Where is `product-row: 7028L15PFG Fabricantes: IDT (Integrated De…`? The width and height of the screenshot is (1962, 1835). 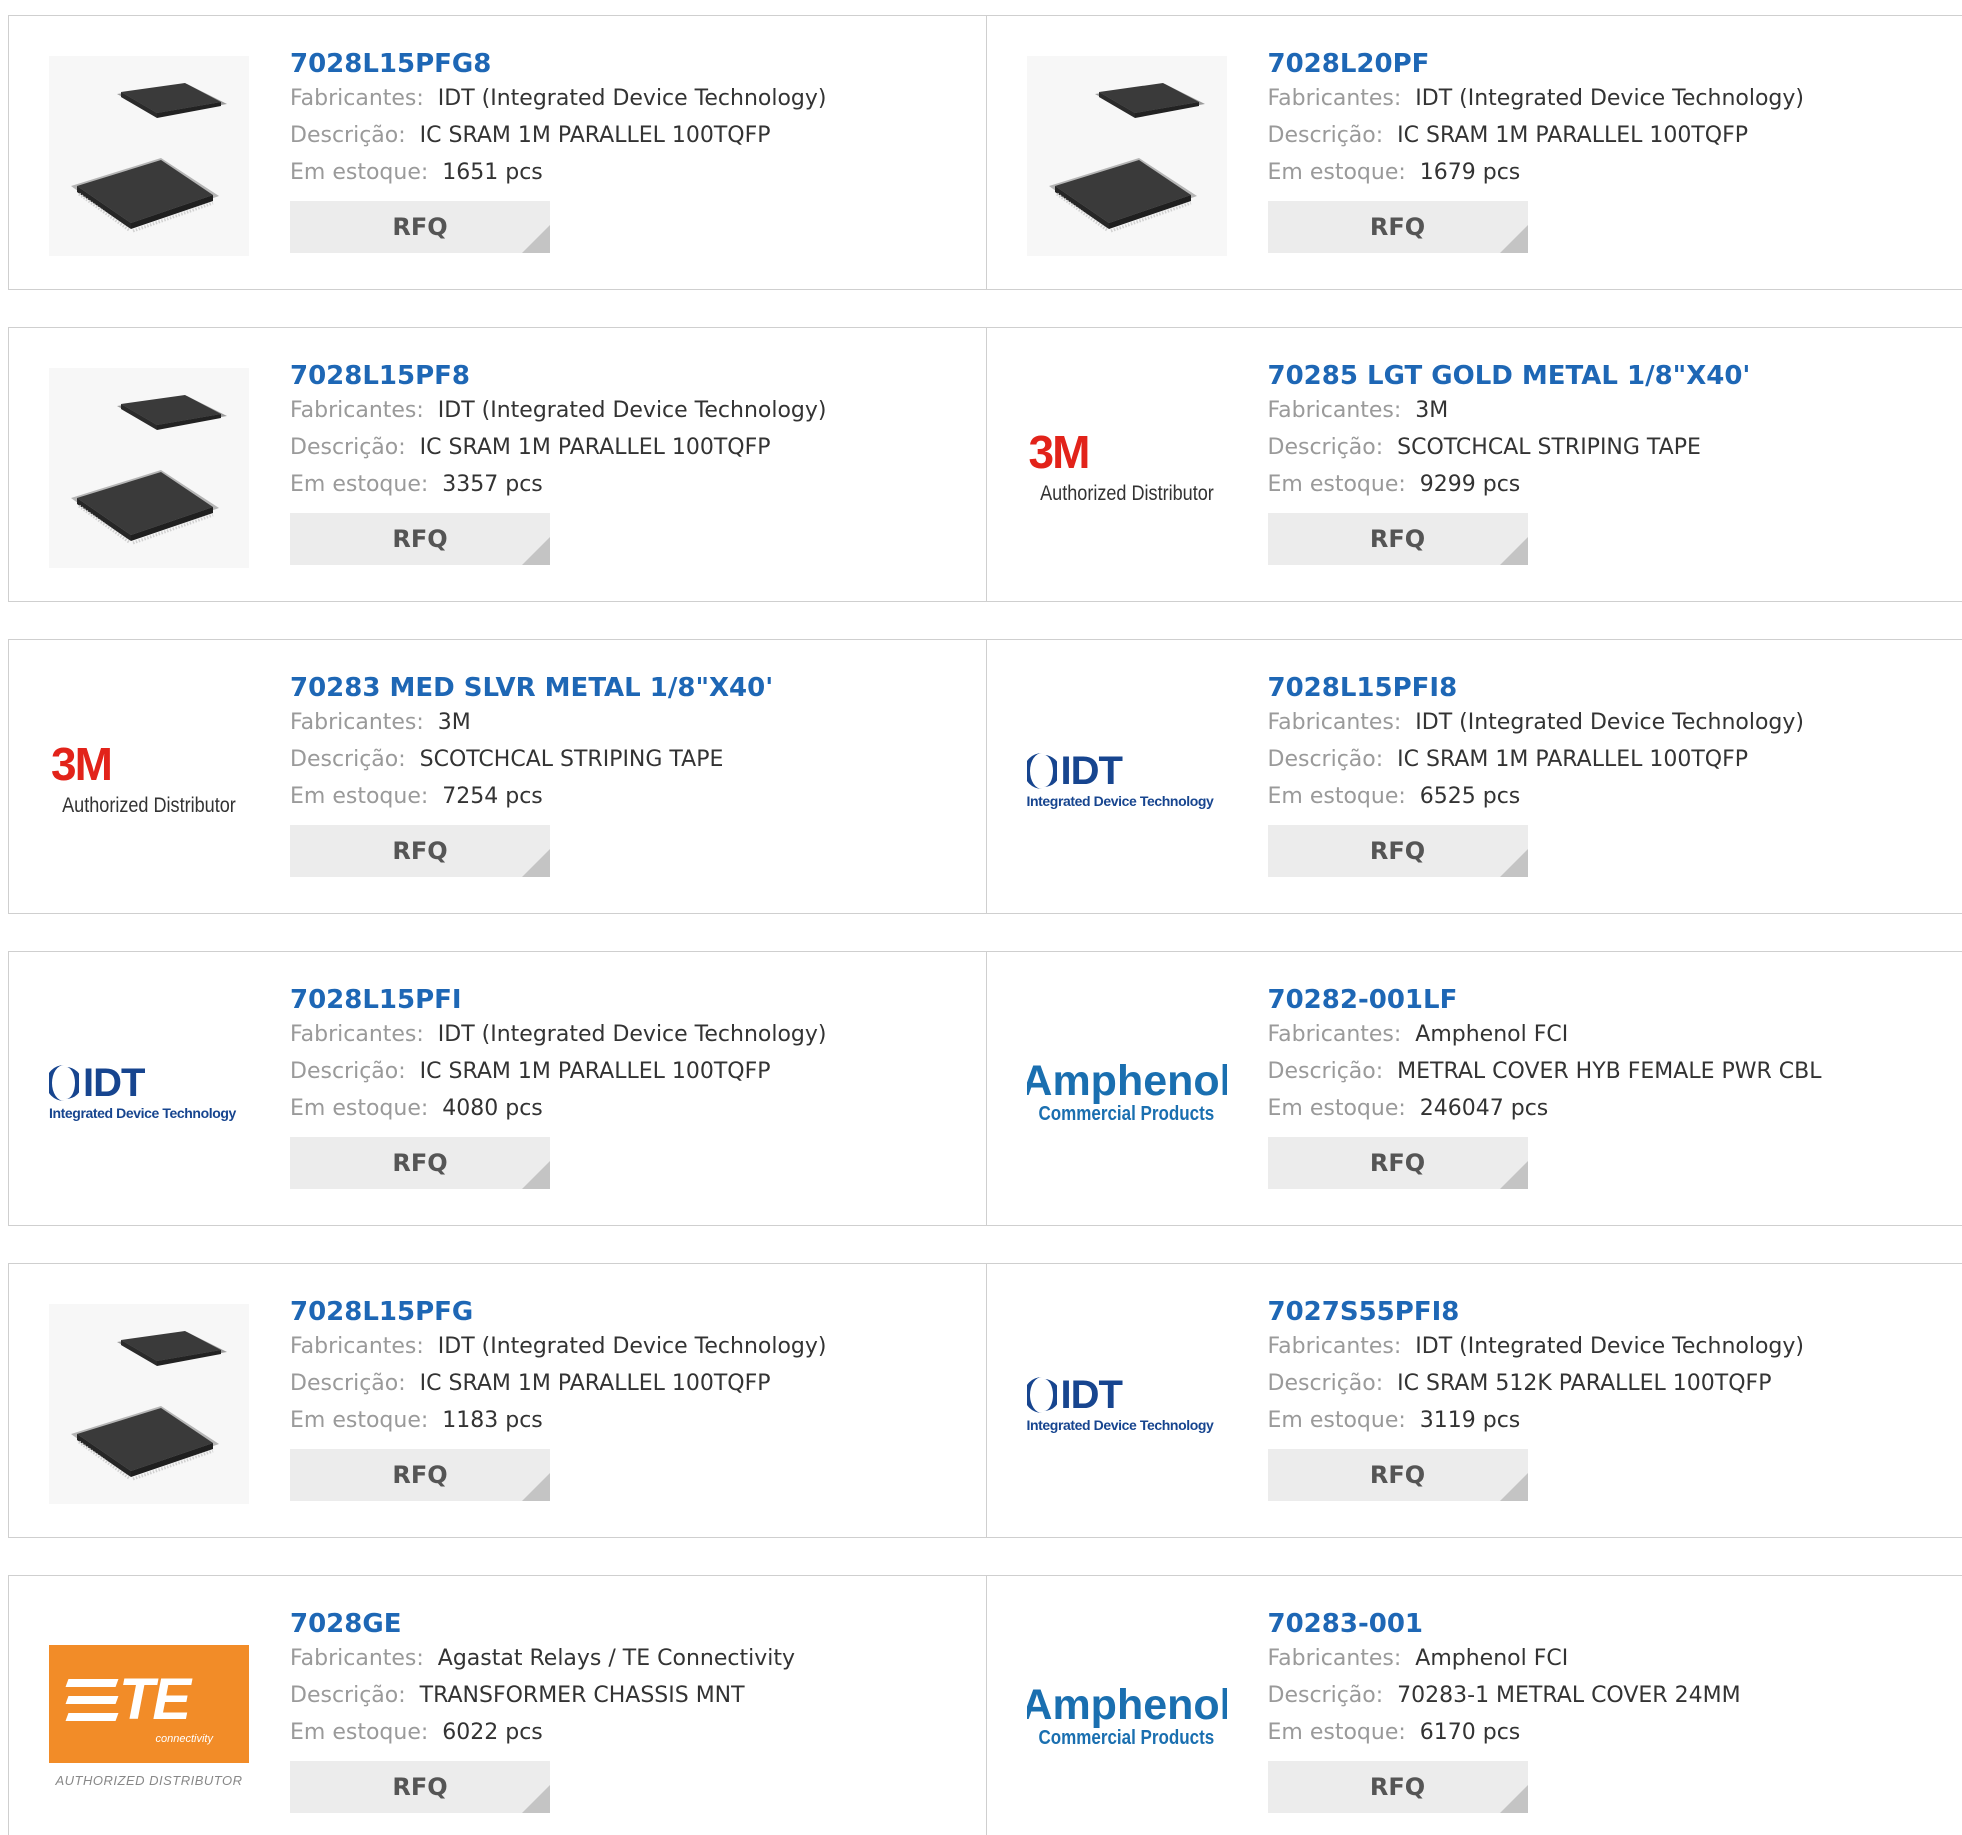
product-row: 7028L15PFG Fabricantes: IDT (Integrated De… is located at coordinates (985, 1400).